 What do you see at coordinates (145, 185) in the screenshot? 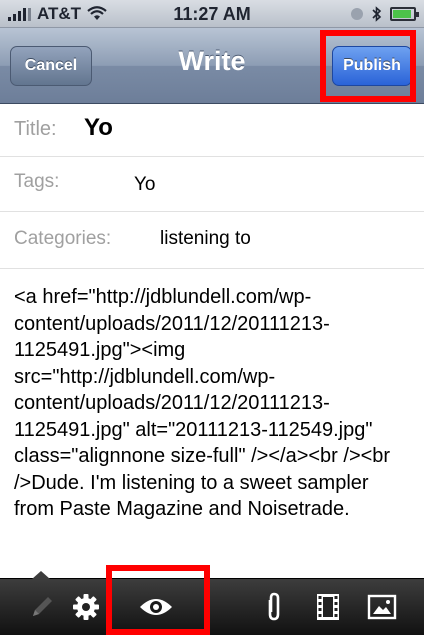
I see `tags-field: Yo` at bounding box center [145, 185].